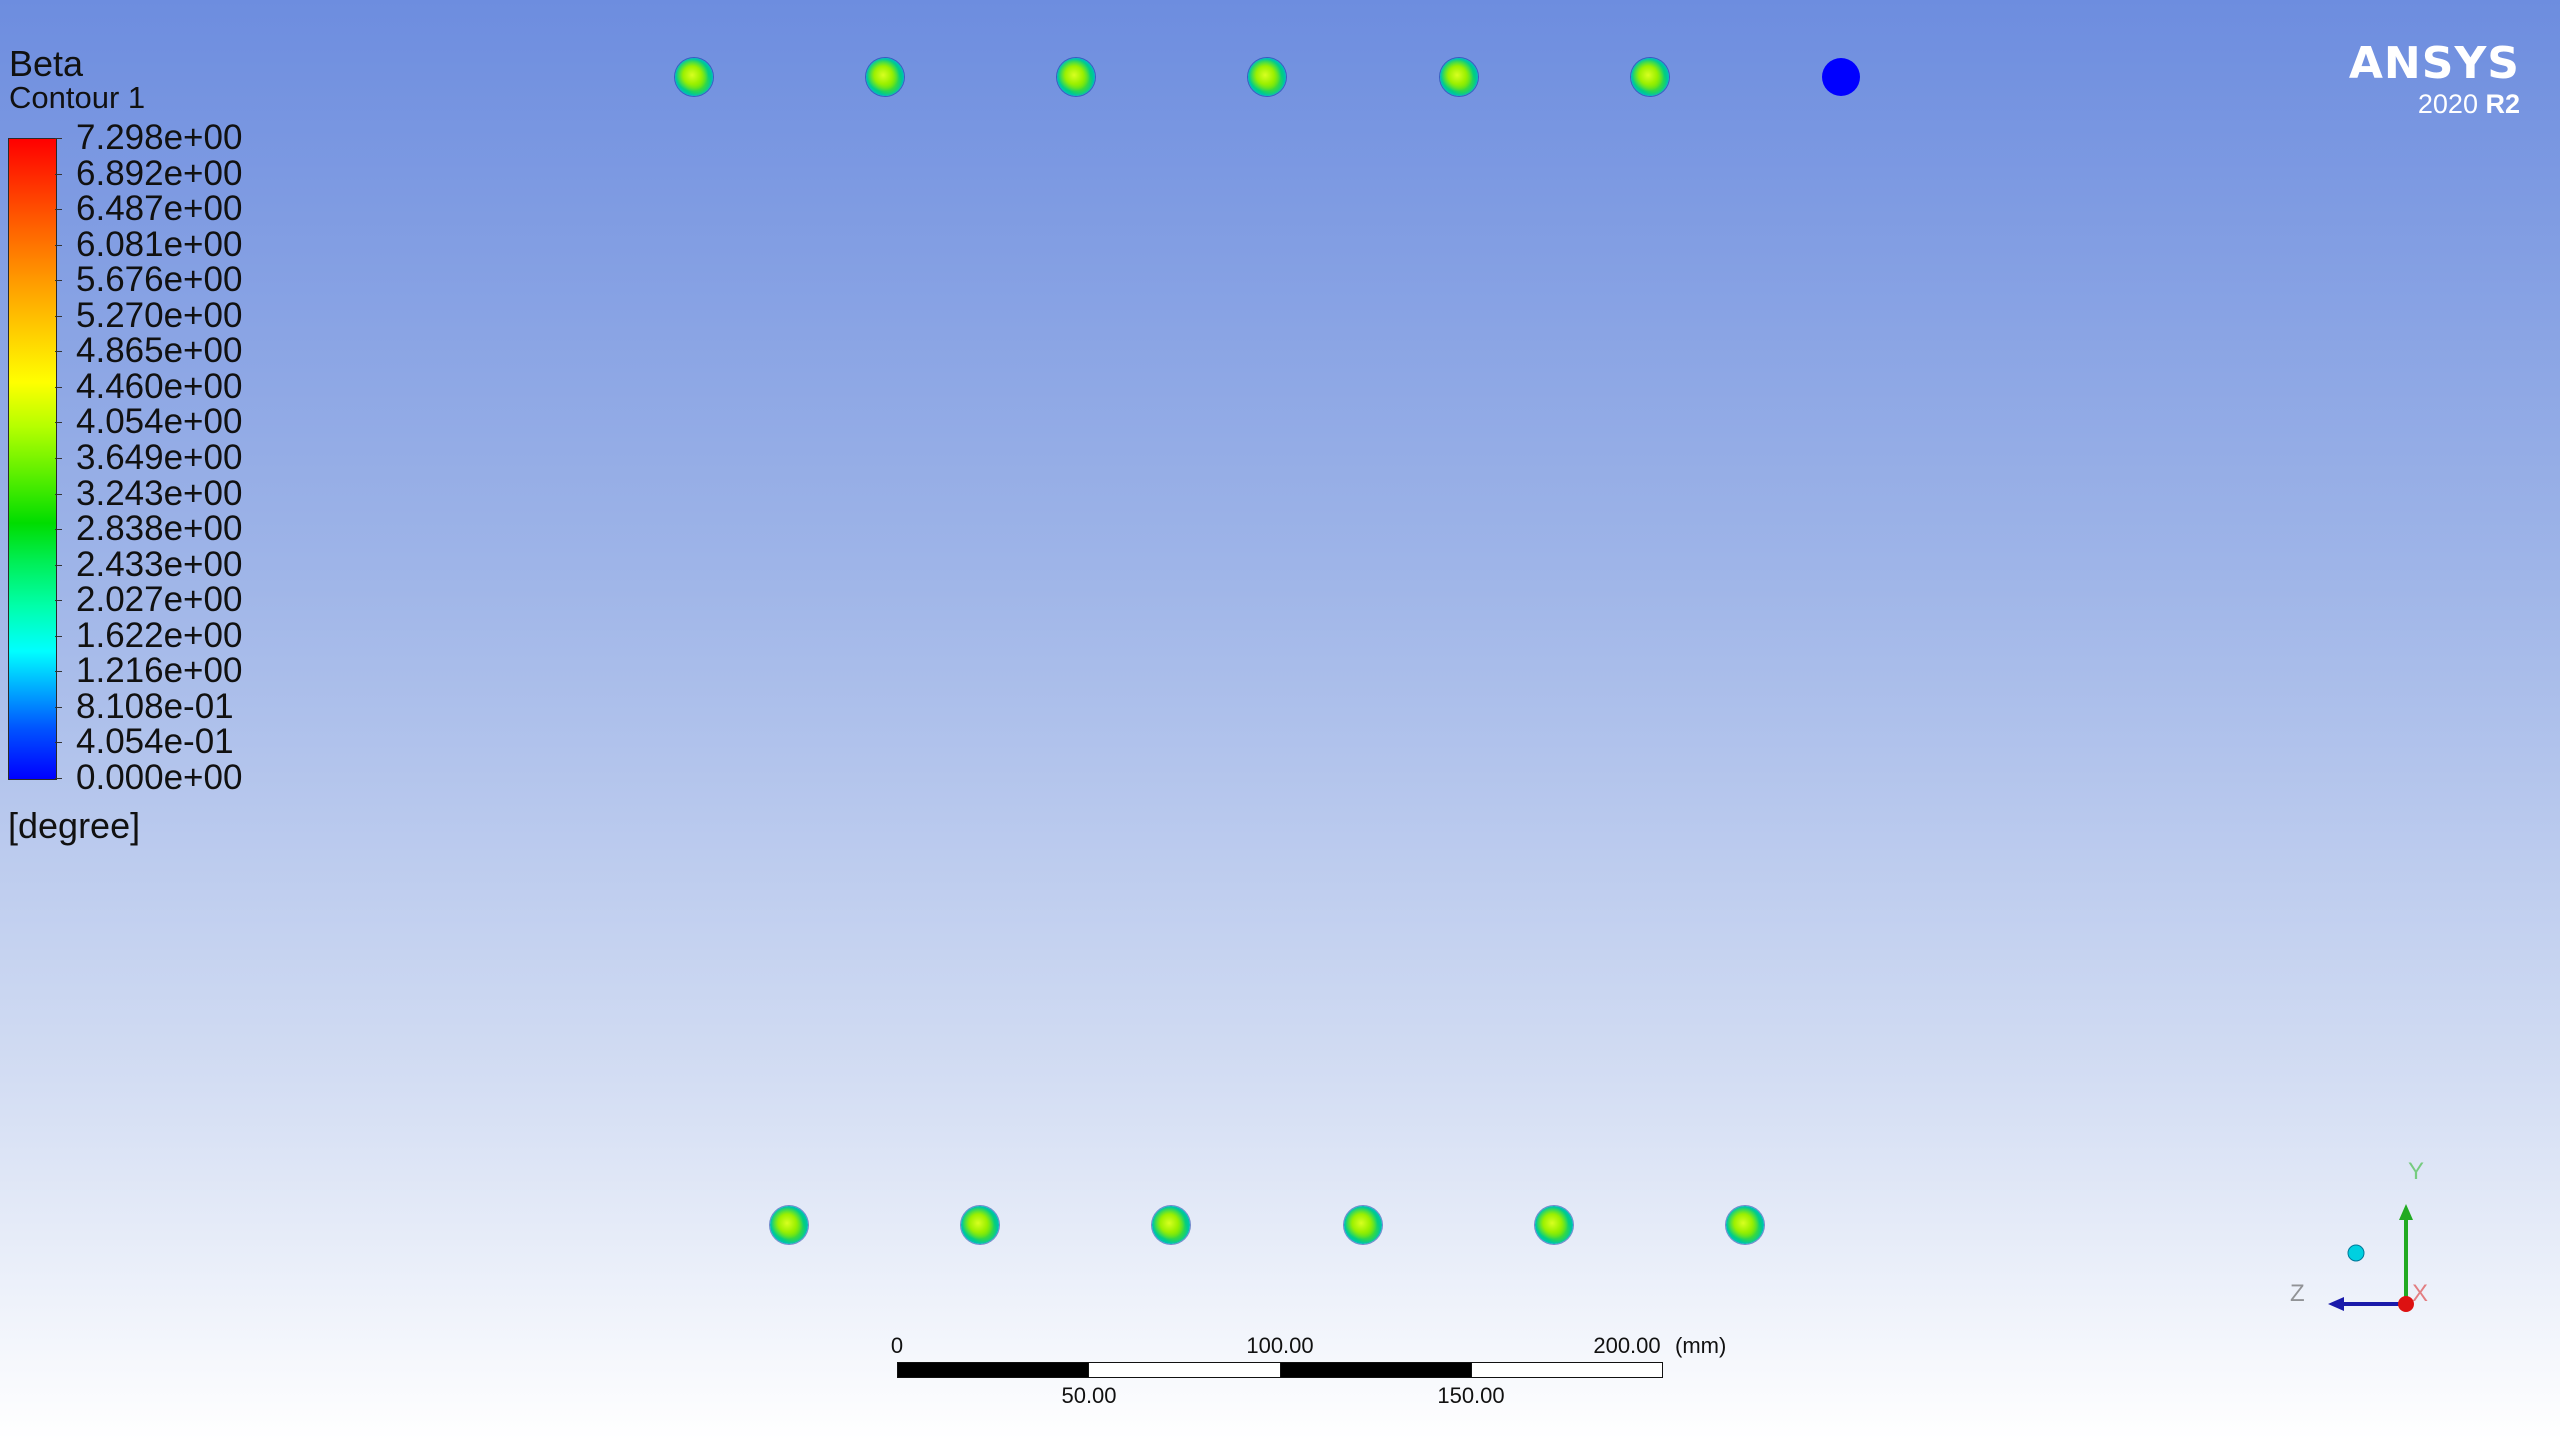 The height and width of the screenshot is (1440, 2560). Describe the element at coordinates (2447, 104) in the screenshot. I see `logo-version-year: 2020` at that location.